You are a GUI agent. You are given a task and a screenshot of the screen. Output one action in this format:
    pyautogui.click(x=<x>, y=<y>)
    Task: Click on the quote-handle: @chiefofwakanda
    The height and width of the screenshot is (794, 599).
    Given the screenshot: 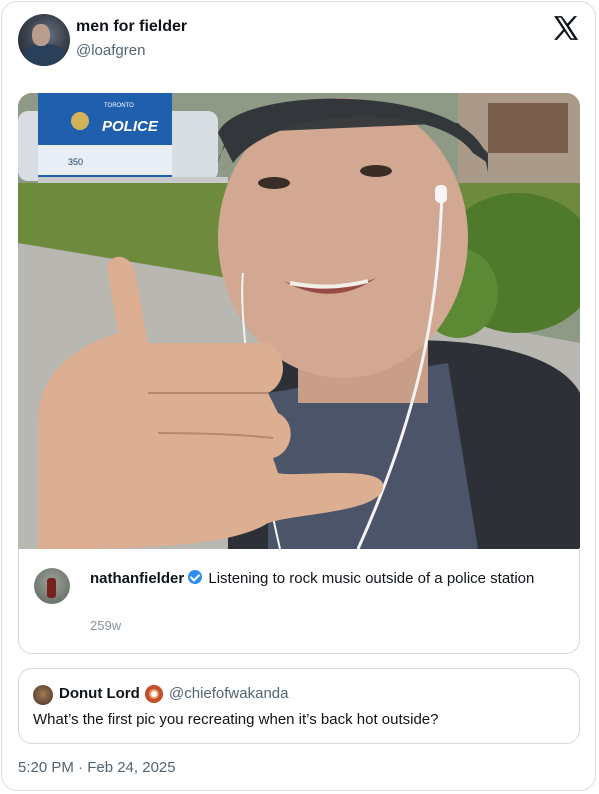 What is the action you would take?
    pyautogui.click(x=228, y=693)
    